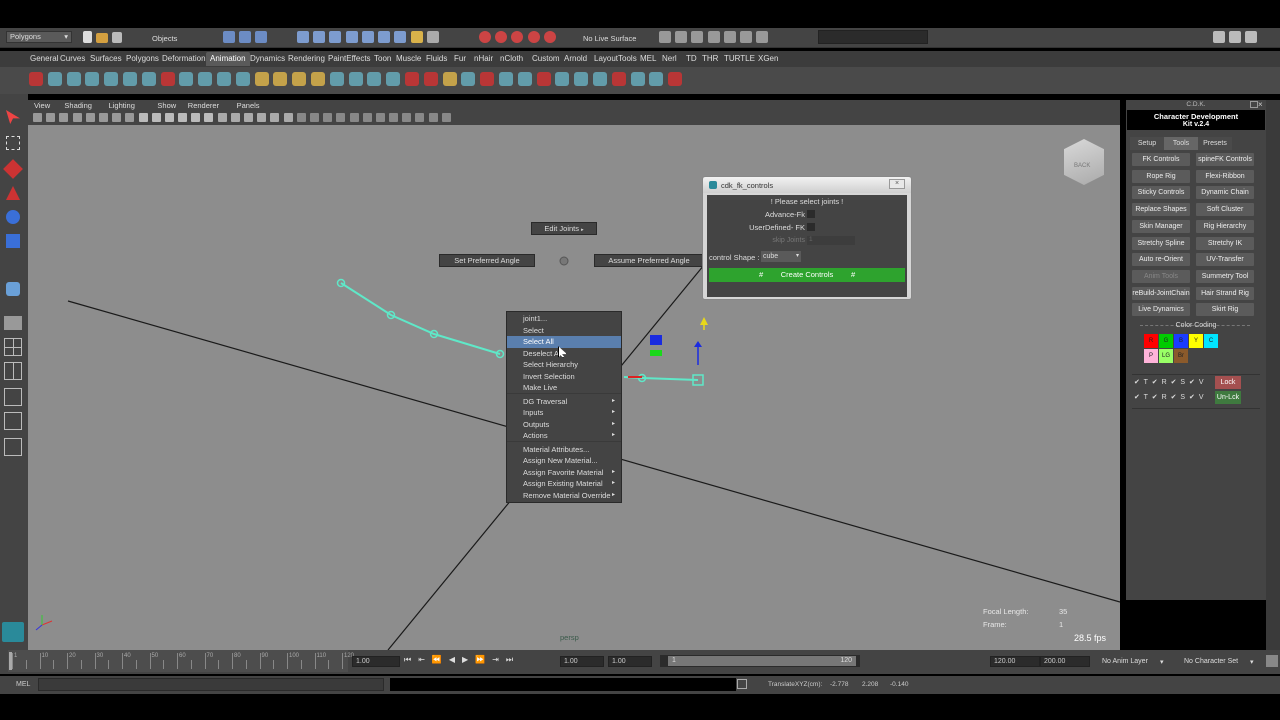 The height and width of the screenshot is (720, 1280). I want to click on context-menu-item: Assign Existing Material ▸, so click(564, 484).